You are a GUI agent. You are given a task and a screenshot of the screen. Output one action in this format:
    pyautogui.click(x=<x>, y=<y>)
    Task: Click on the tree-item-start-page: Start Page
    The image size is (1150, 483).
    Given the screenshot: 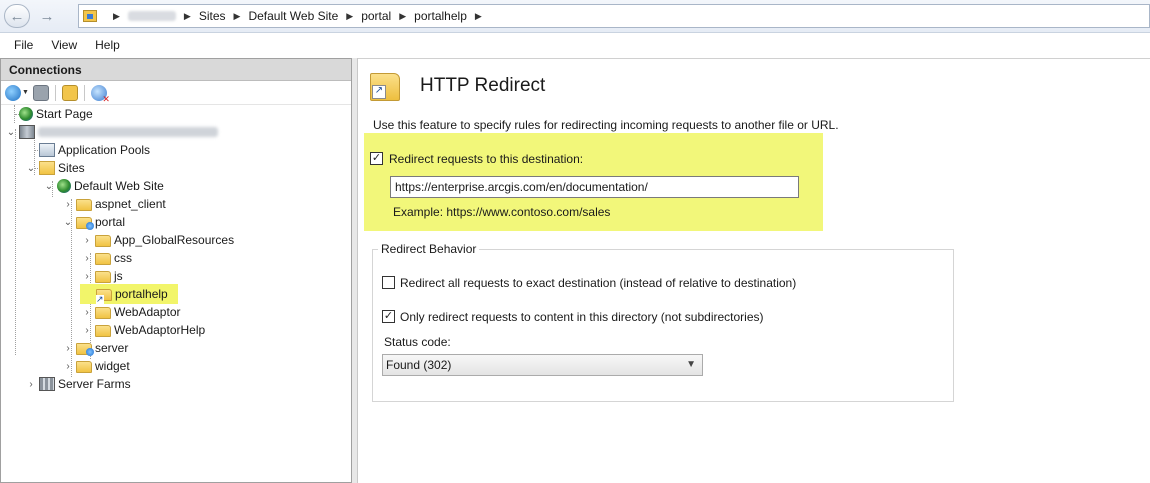 What is the action you would take?
    pyautogui.click(x=49, y=114)
    